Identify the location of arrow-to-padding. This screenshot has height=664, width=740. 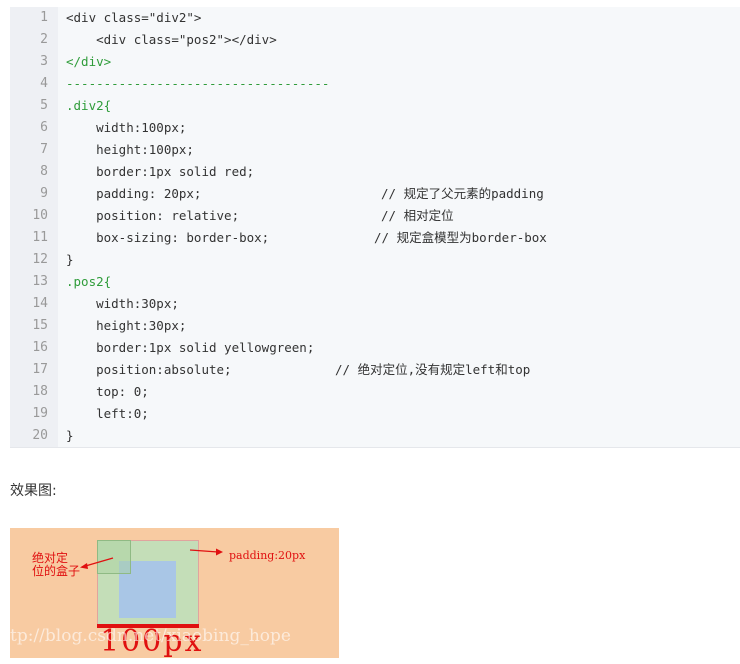
(204, 551).